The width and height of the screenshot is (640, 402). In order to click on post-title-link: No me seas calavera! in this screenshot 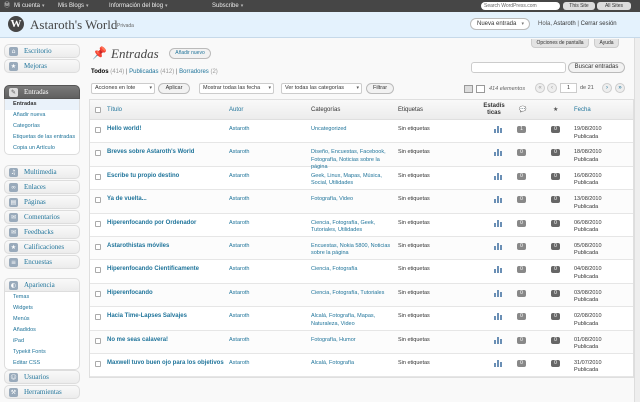, I will do `click(172, 341)`.